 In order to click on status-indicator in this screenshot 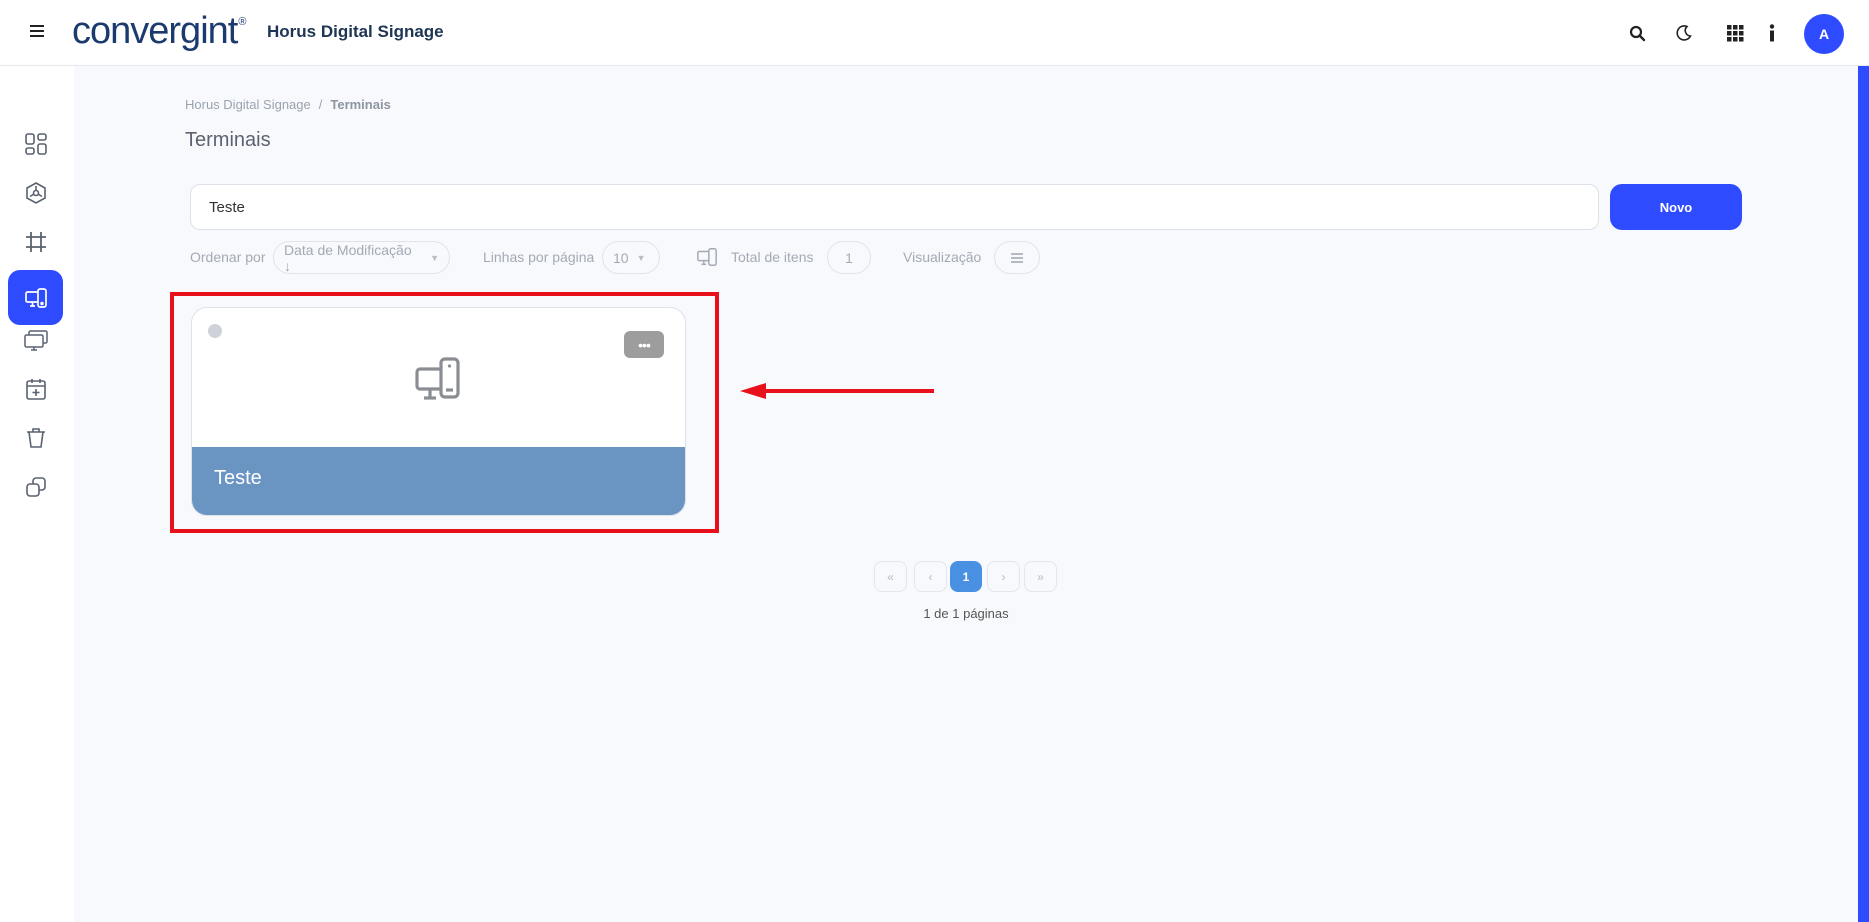, I will do `click(215, 331)`.